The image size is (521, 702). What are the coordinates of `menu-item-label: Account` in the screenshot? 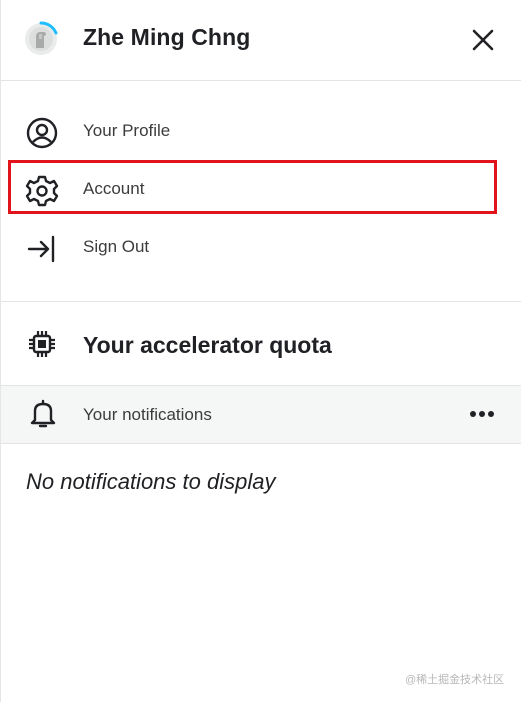 It's located at (114, 188).